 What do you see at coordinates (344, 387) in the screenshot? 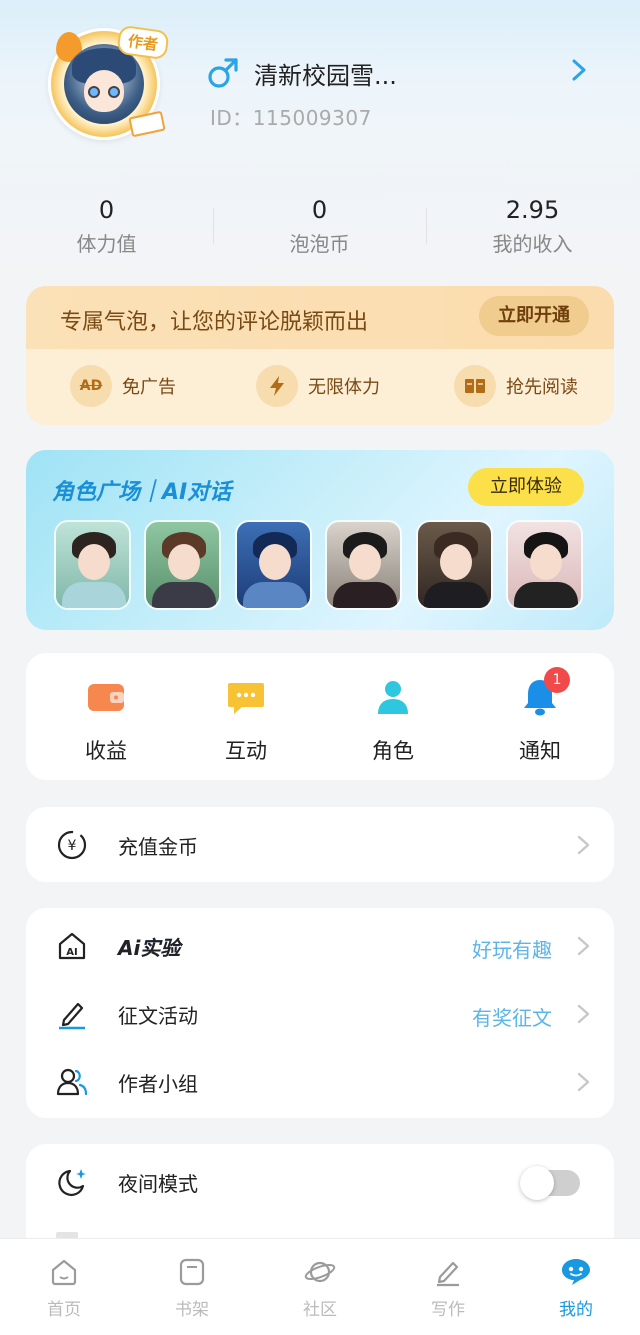
I see `perk-label: 无限体力` at bounding box center [344, 387].